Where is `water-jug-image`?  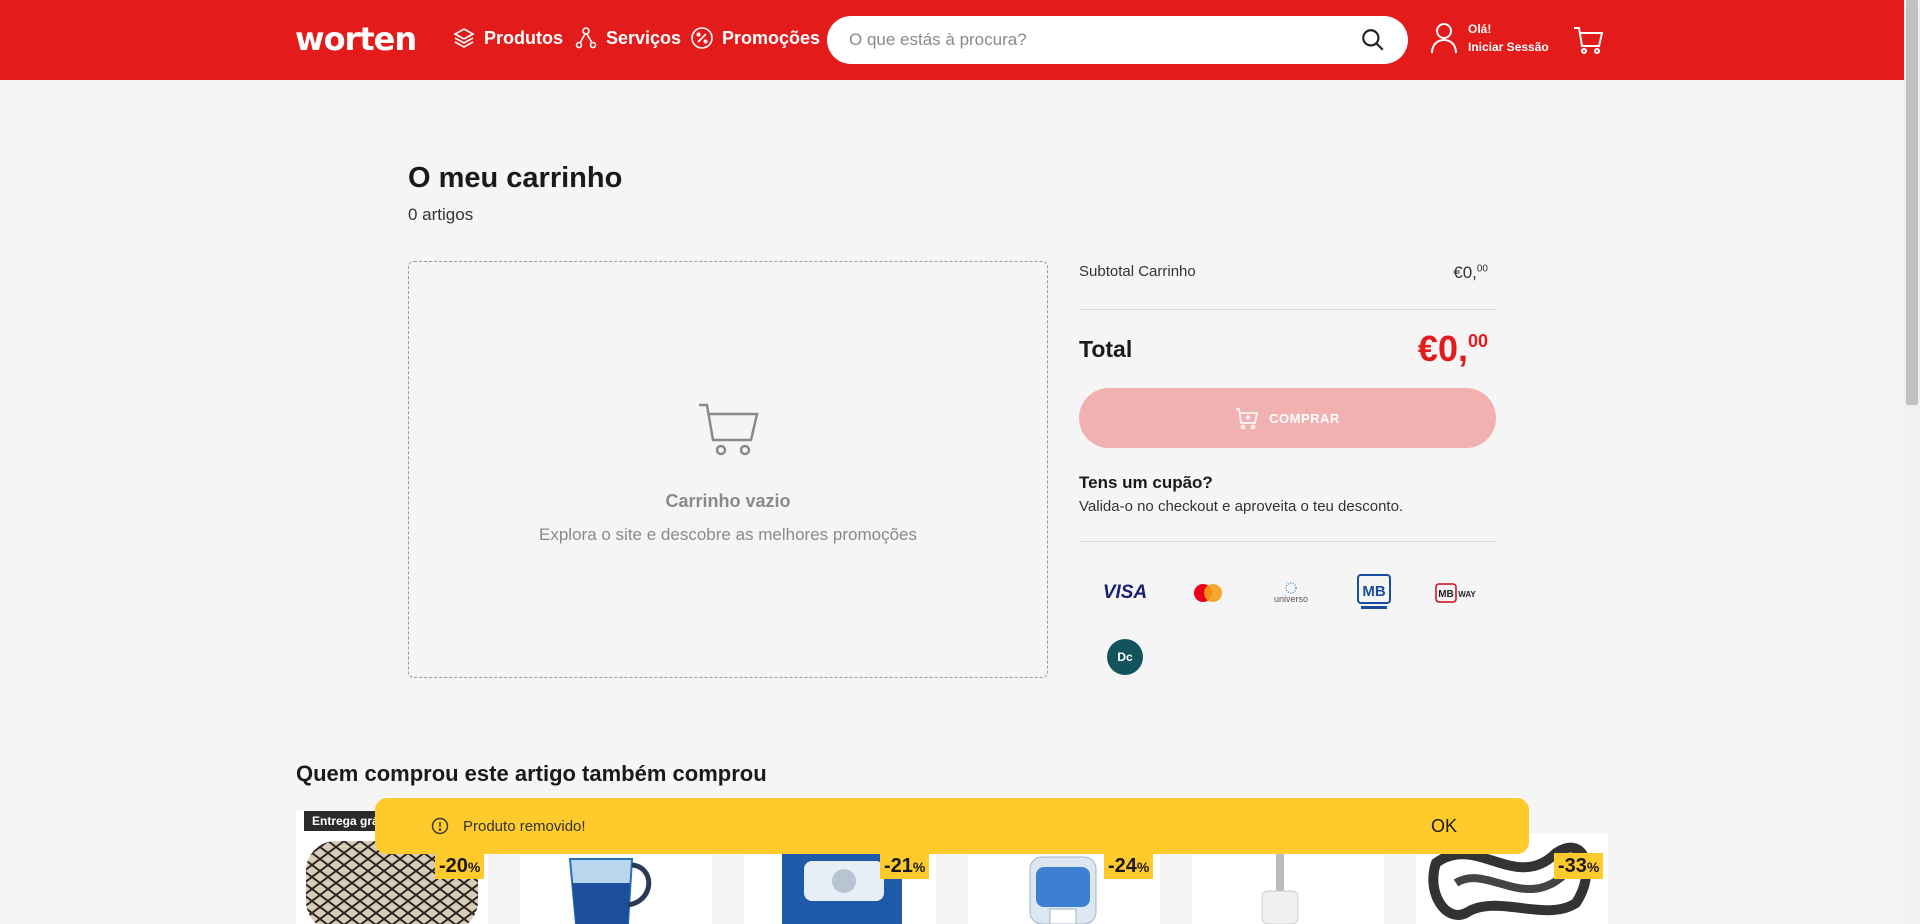
water-jug-image is located at coordinates (610, 891).